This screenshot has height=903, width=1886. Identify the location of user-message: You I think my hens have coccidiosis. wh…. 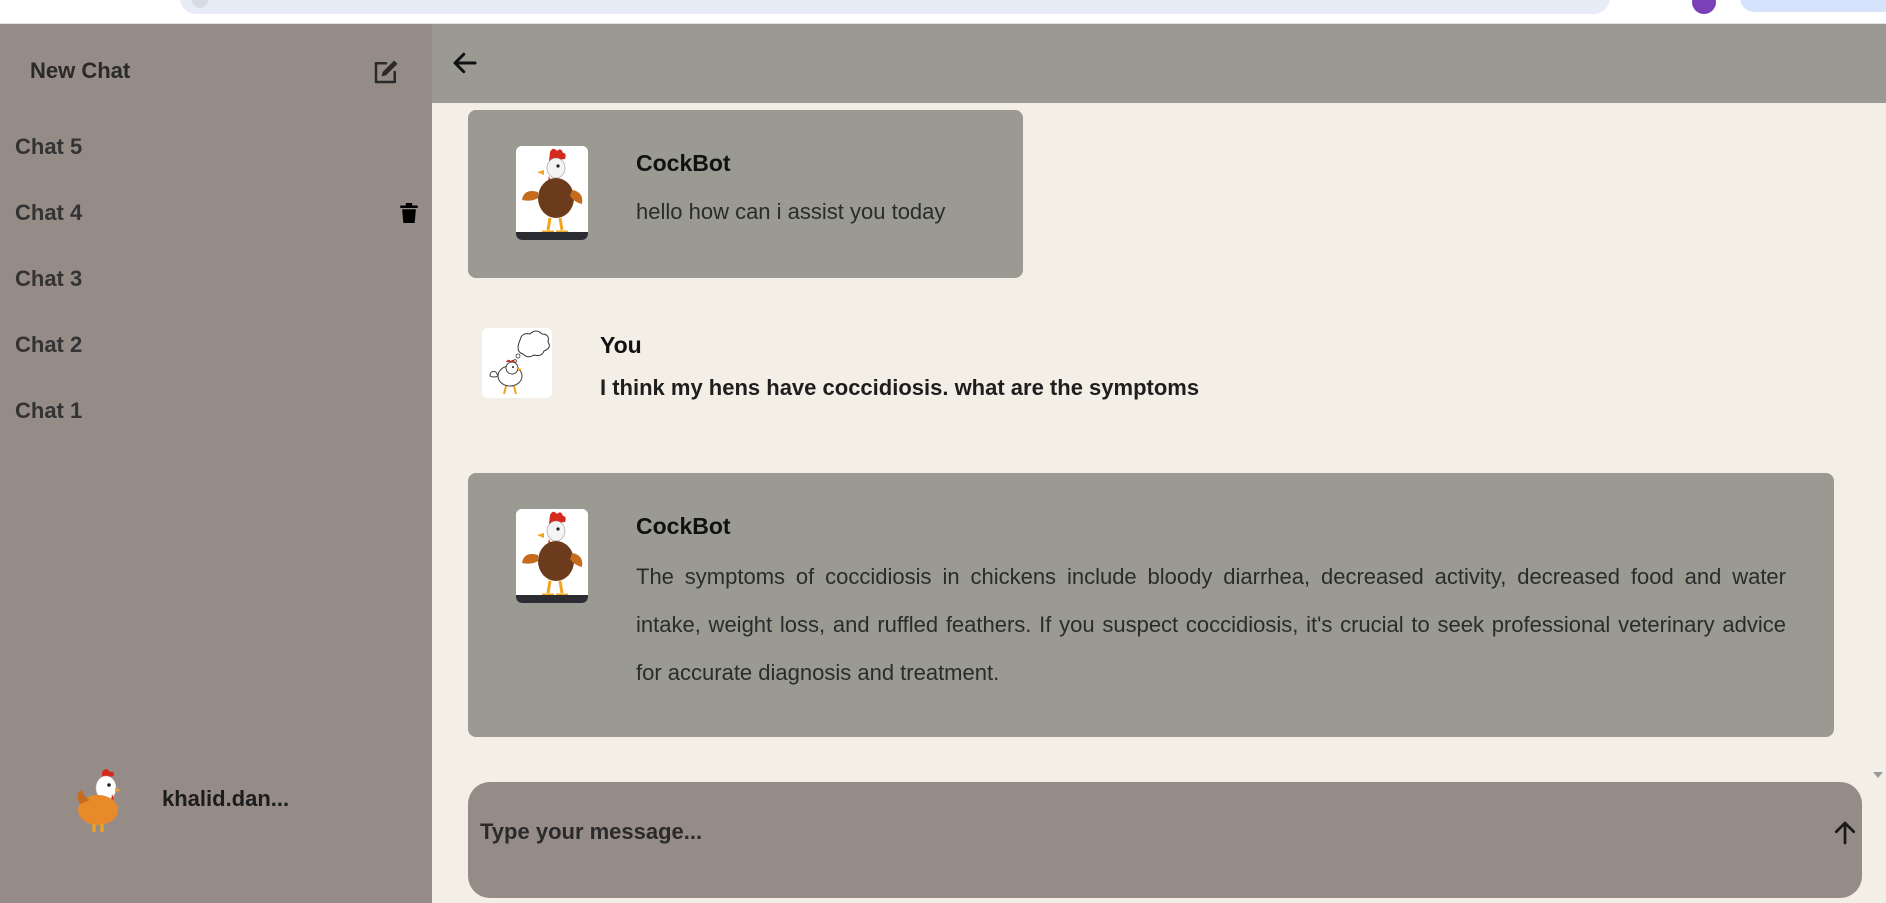
(1158, 379).